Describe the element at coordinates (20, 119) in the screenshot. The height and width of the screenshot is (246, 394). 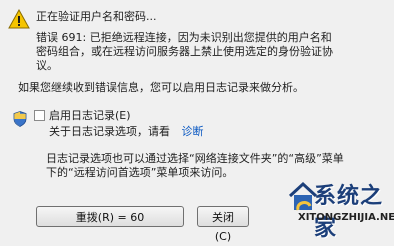
I see `shield-icon` at that location.